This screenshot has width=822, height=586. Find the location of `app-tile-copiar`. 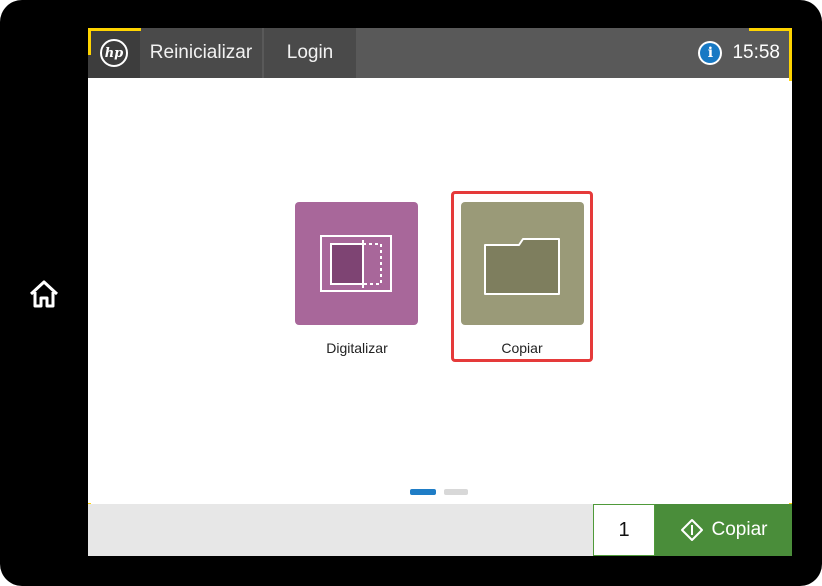

app-tile-copiar is located at coordinates (522, 263).